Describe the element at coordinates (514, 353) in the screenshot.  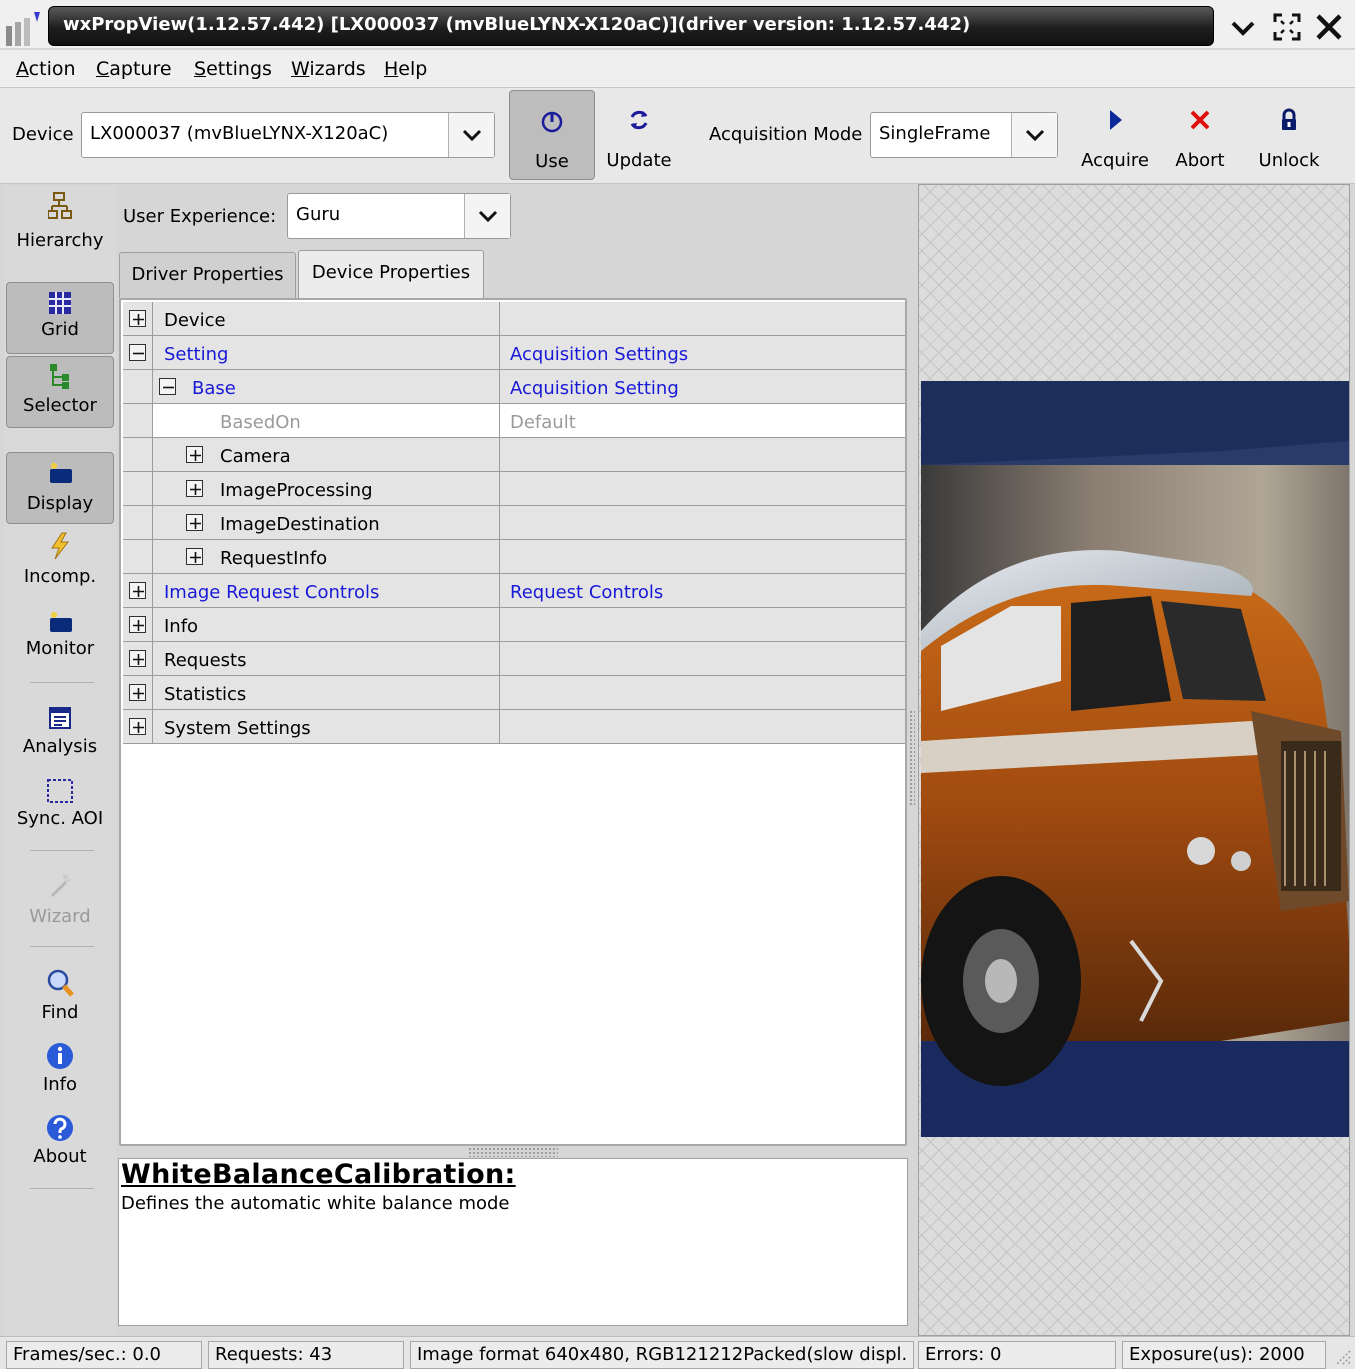
I see `grid-row-setting: Setting Acquisition Settings` at that location.